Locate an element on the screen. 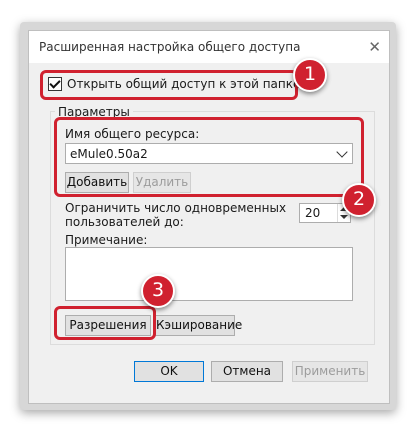 The width and height of the screenshot is (417, 428). step-badge-3: 3 is located at coordinates (158, 291).